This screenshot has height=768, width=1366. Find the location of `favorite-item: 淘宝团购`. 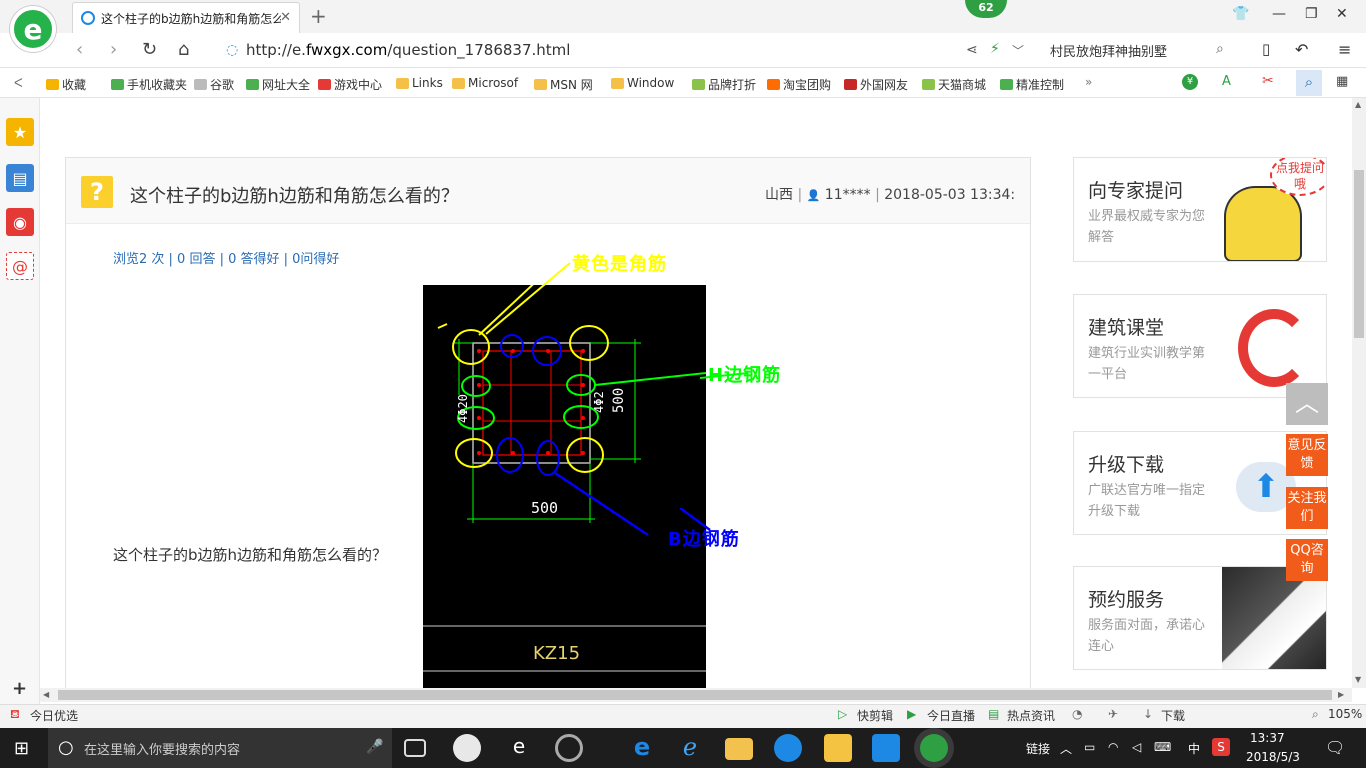

favorite-item: 淘宝团购 is located at coordinates (799, 84).